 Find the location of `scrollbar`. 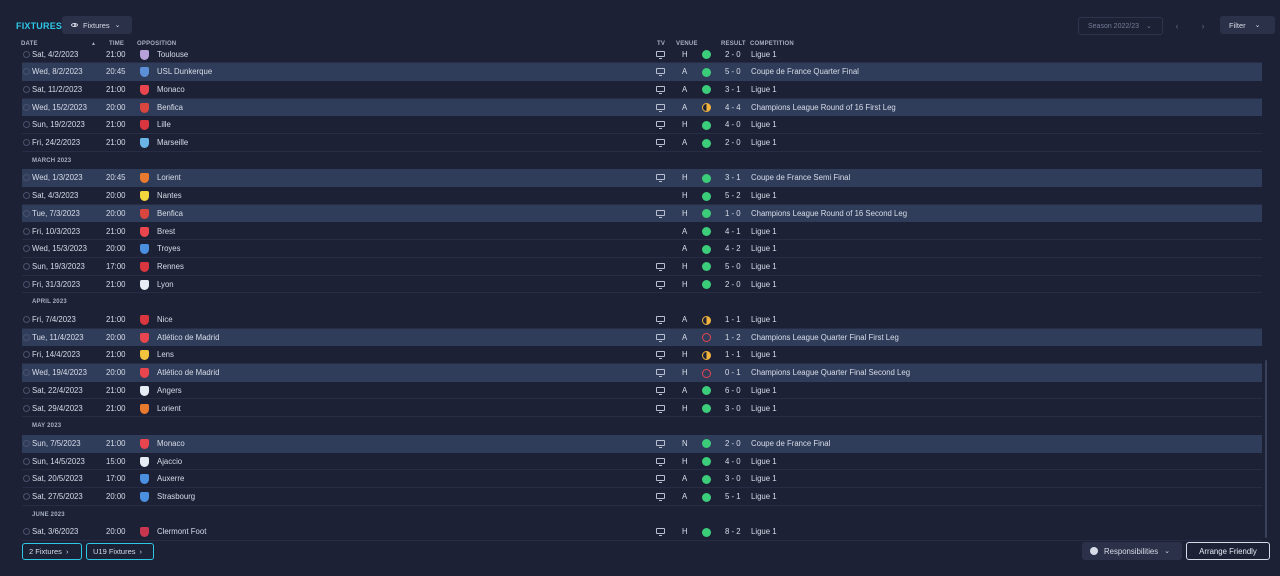

scrollbar is located at coordinates (1266, 449).